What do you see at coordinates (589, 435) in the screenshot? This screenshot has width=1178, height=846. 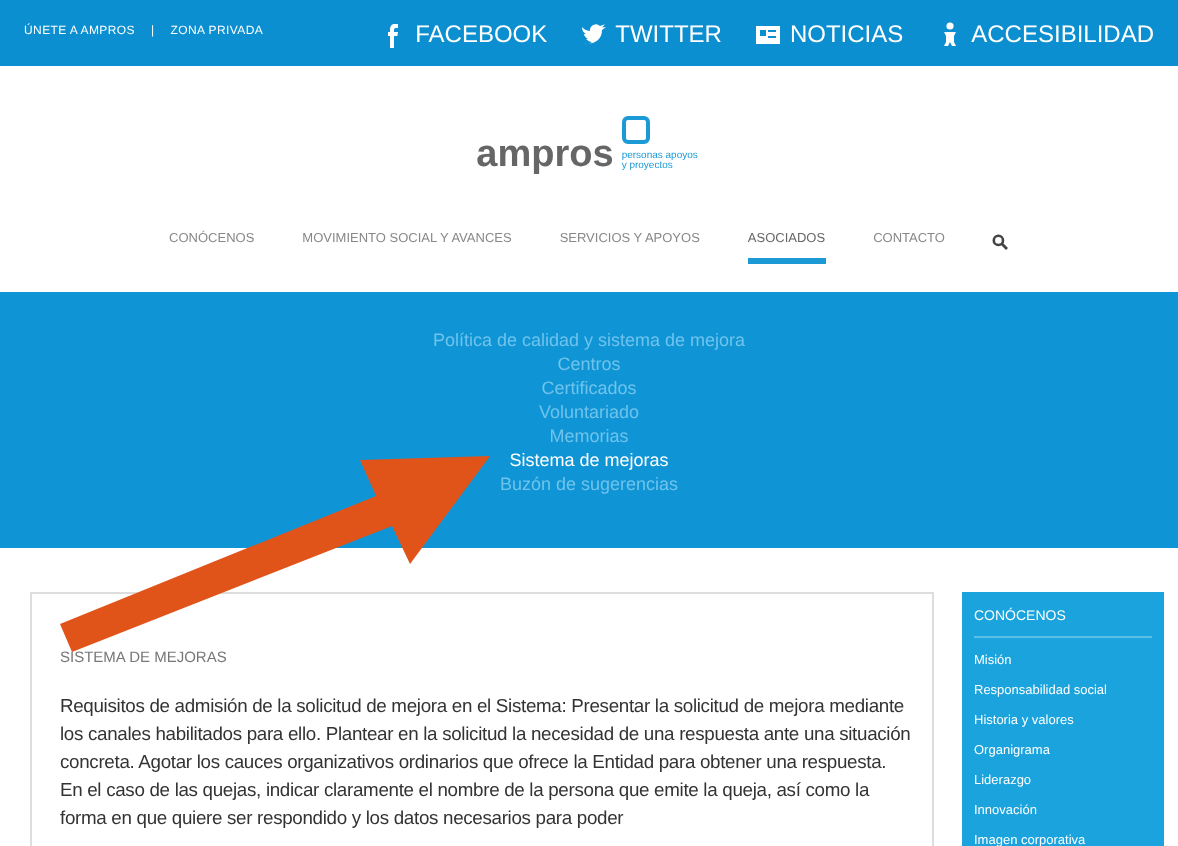 I see `submenu-link: Memorias` at bounding box center [589, 435].